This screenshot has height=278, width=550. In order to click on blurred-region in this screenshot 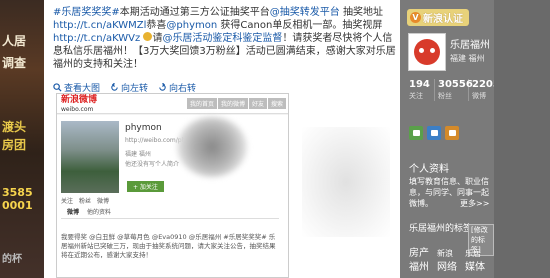, I will do `click(212, 147)`.